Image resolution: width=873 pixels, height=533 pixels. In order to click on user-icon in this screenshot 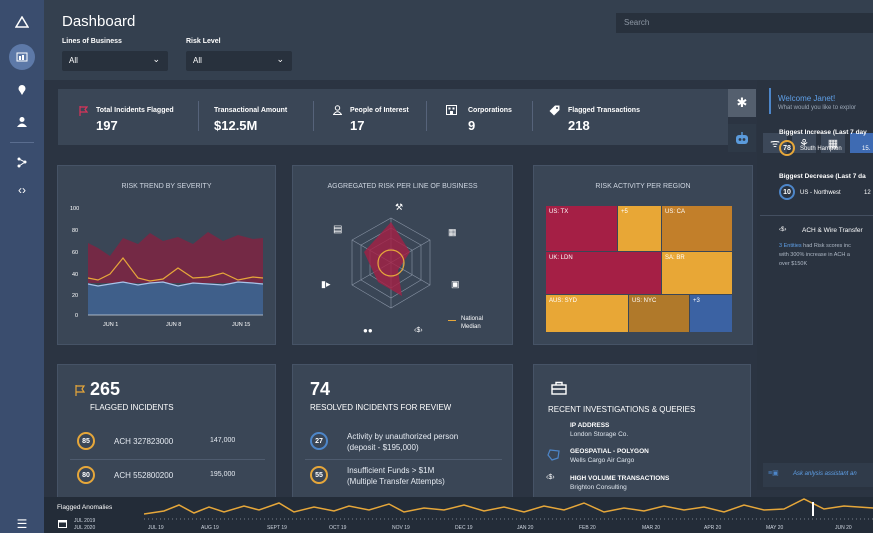, I will do `click(22, 122)`.